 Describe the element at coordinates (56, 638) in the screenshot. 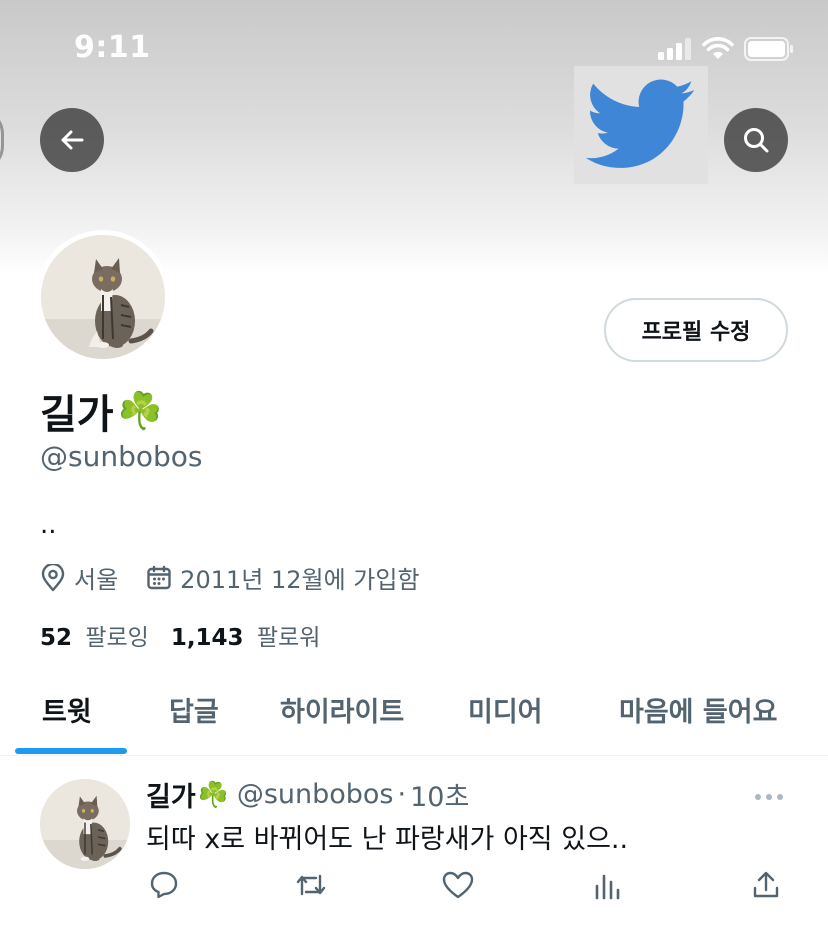

I see `following-count: 52` at that location.